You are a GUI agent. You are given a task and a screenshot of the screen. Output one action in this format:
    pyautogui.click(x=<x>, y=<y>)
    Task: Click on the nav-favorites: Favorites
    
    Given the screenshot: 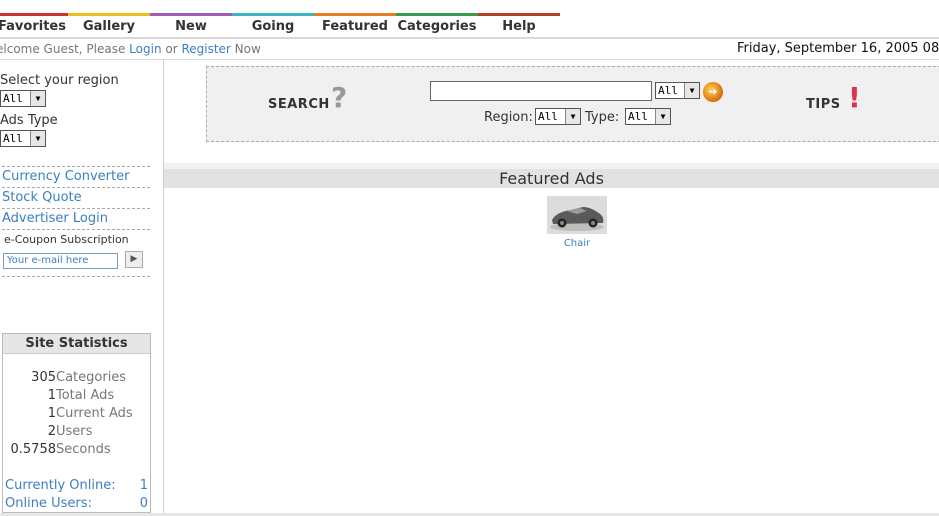 What is the action you would take?
    pyautogui.click(x=34, y=25)
    